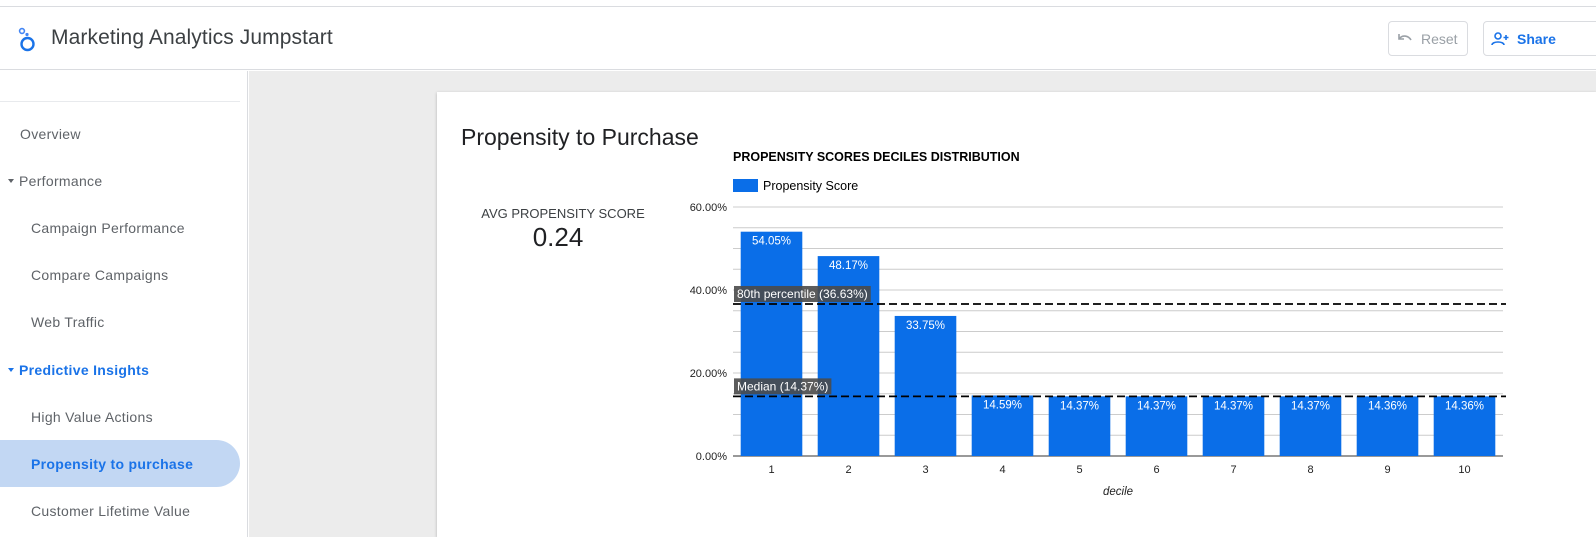 The image size is (1596, 537). I want to click on x-tick-label: 5, so click(1079, 470).